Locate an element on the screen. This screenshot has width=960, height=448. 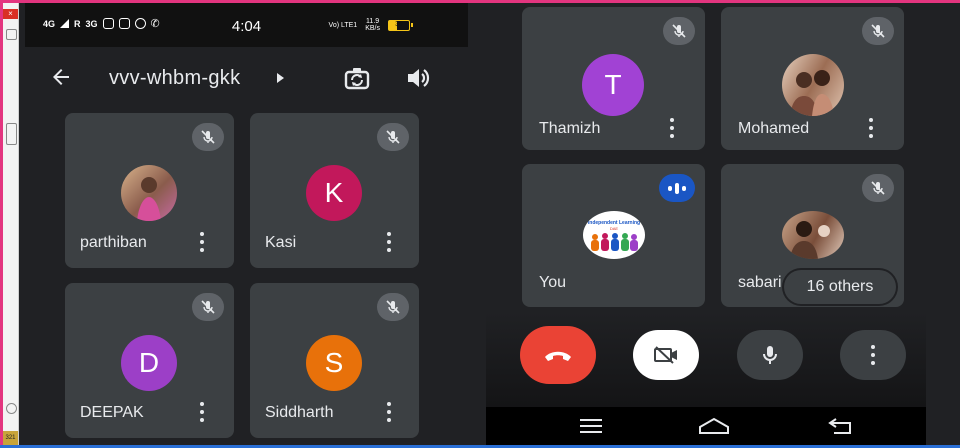
hang-up-icon is located at coordinates (558, 356).